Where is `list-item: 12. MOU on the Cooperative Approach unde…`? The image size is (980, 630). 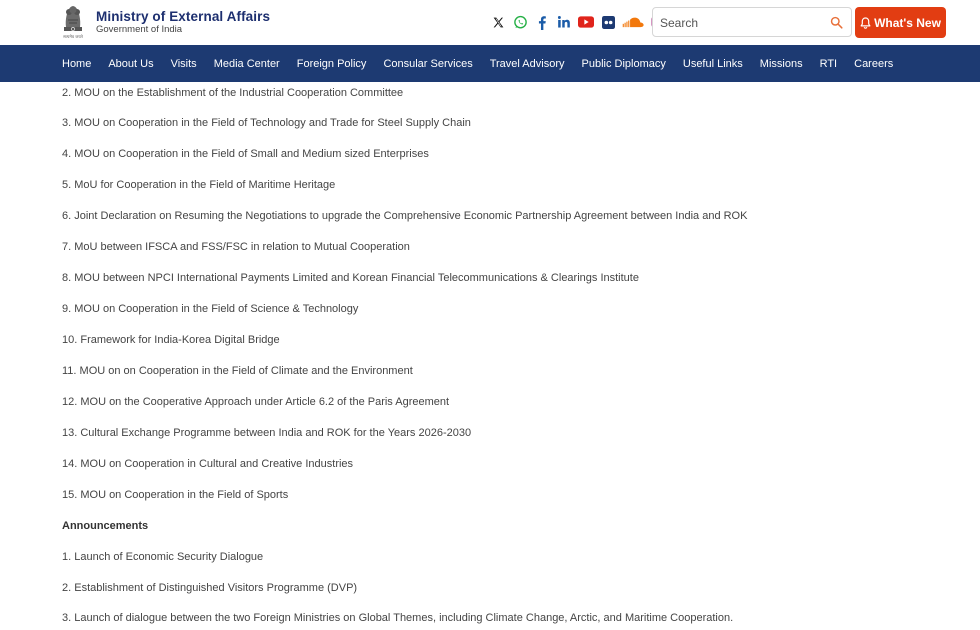 list-item: 12. MOU on the Cooperative Approach unde… is located at coordinates (256, 402).